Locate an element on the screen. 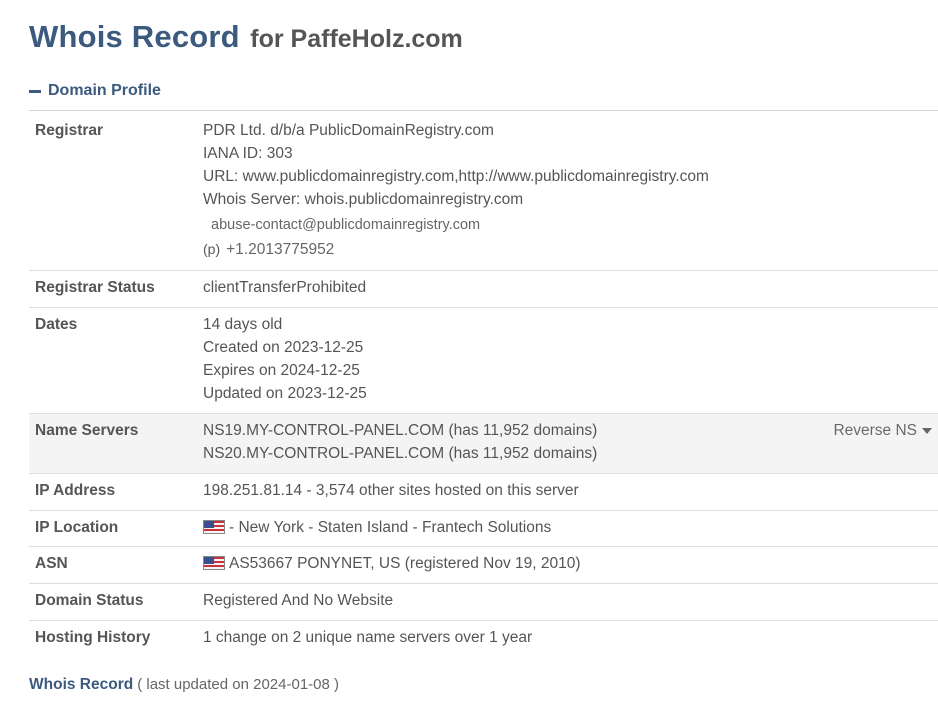 The height and width of the screenshot is (705, 938). domain-profile-label: Domain Profile is located at coordinates (104, 90).